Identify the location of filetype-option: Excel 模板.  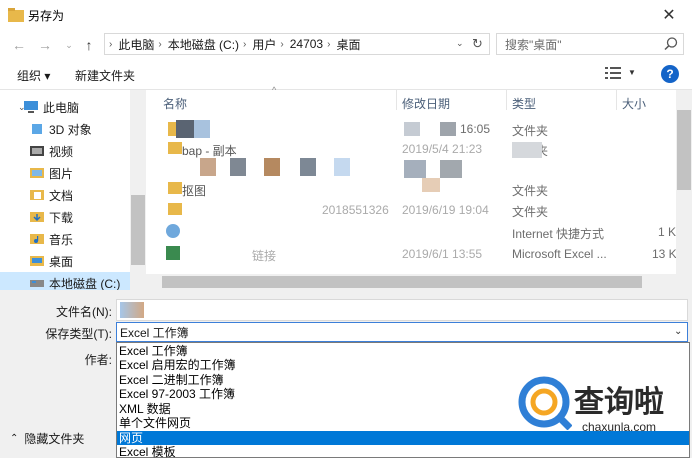
(403, 452).